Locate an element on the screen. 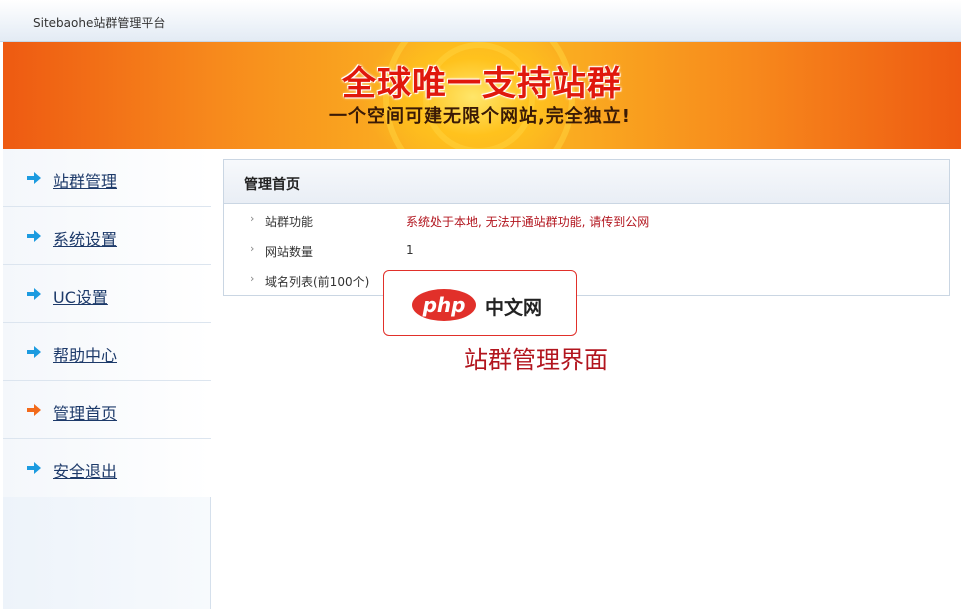 This screenshot has width=961, height=609. sidebar-item-label: 安全退出 is located at coordinates (85, 470).